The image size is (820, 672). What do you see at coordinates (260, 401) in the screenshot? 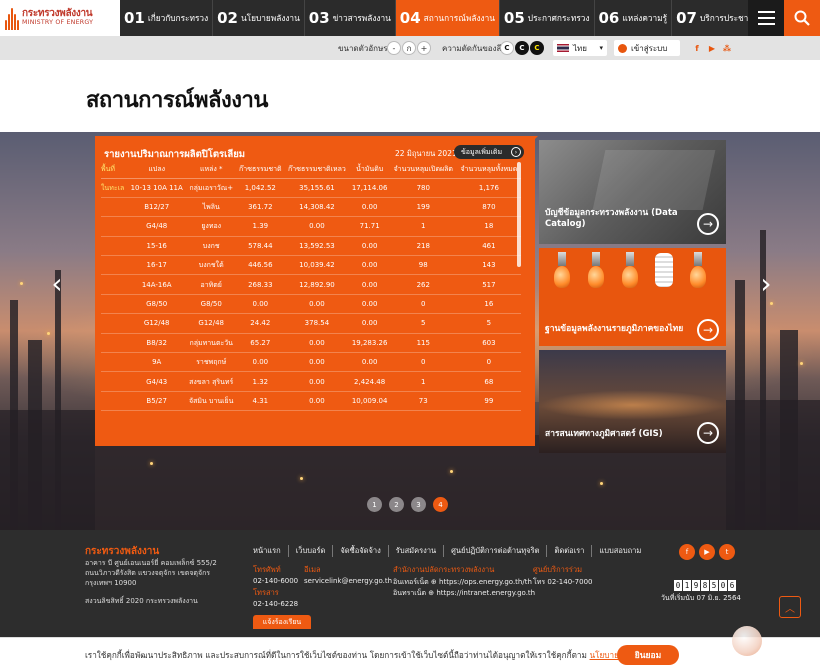
I see `table-cell: 4.31` at bounding box center [260, 401].